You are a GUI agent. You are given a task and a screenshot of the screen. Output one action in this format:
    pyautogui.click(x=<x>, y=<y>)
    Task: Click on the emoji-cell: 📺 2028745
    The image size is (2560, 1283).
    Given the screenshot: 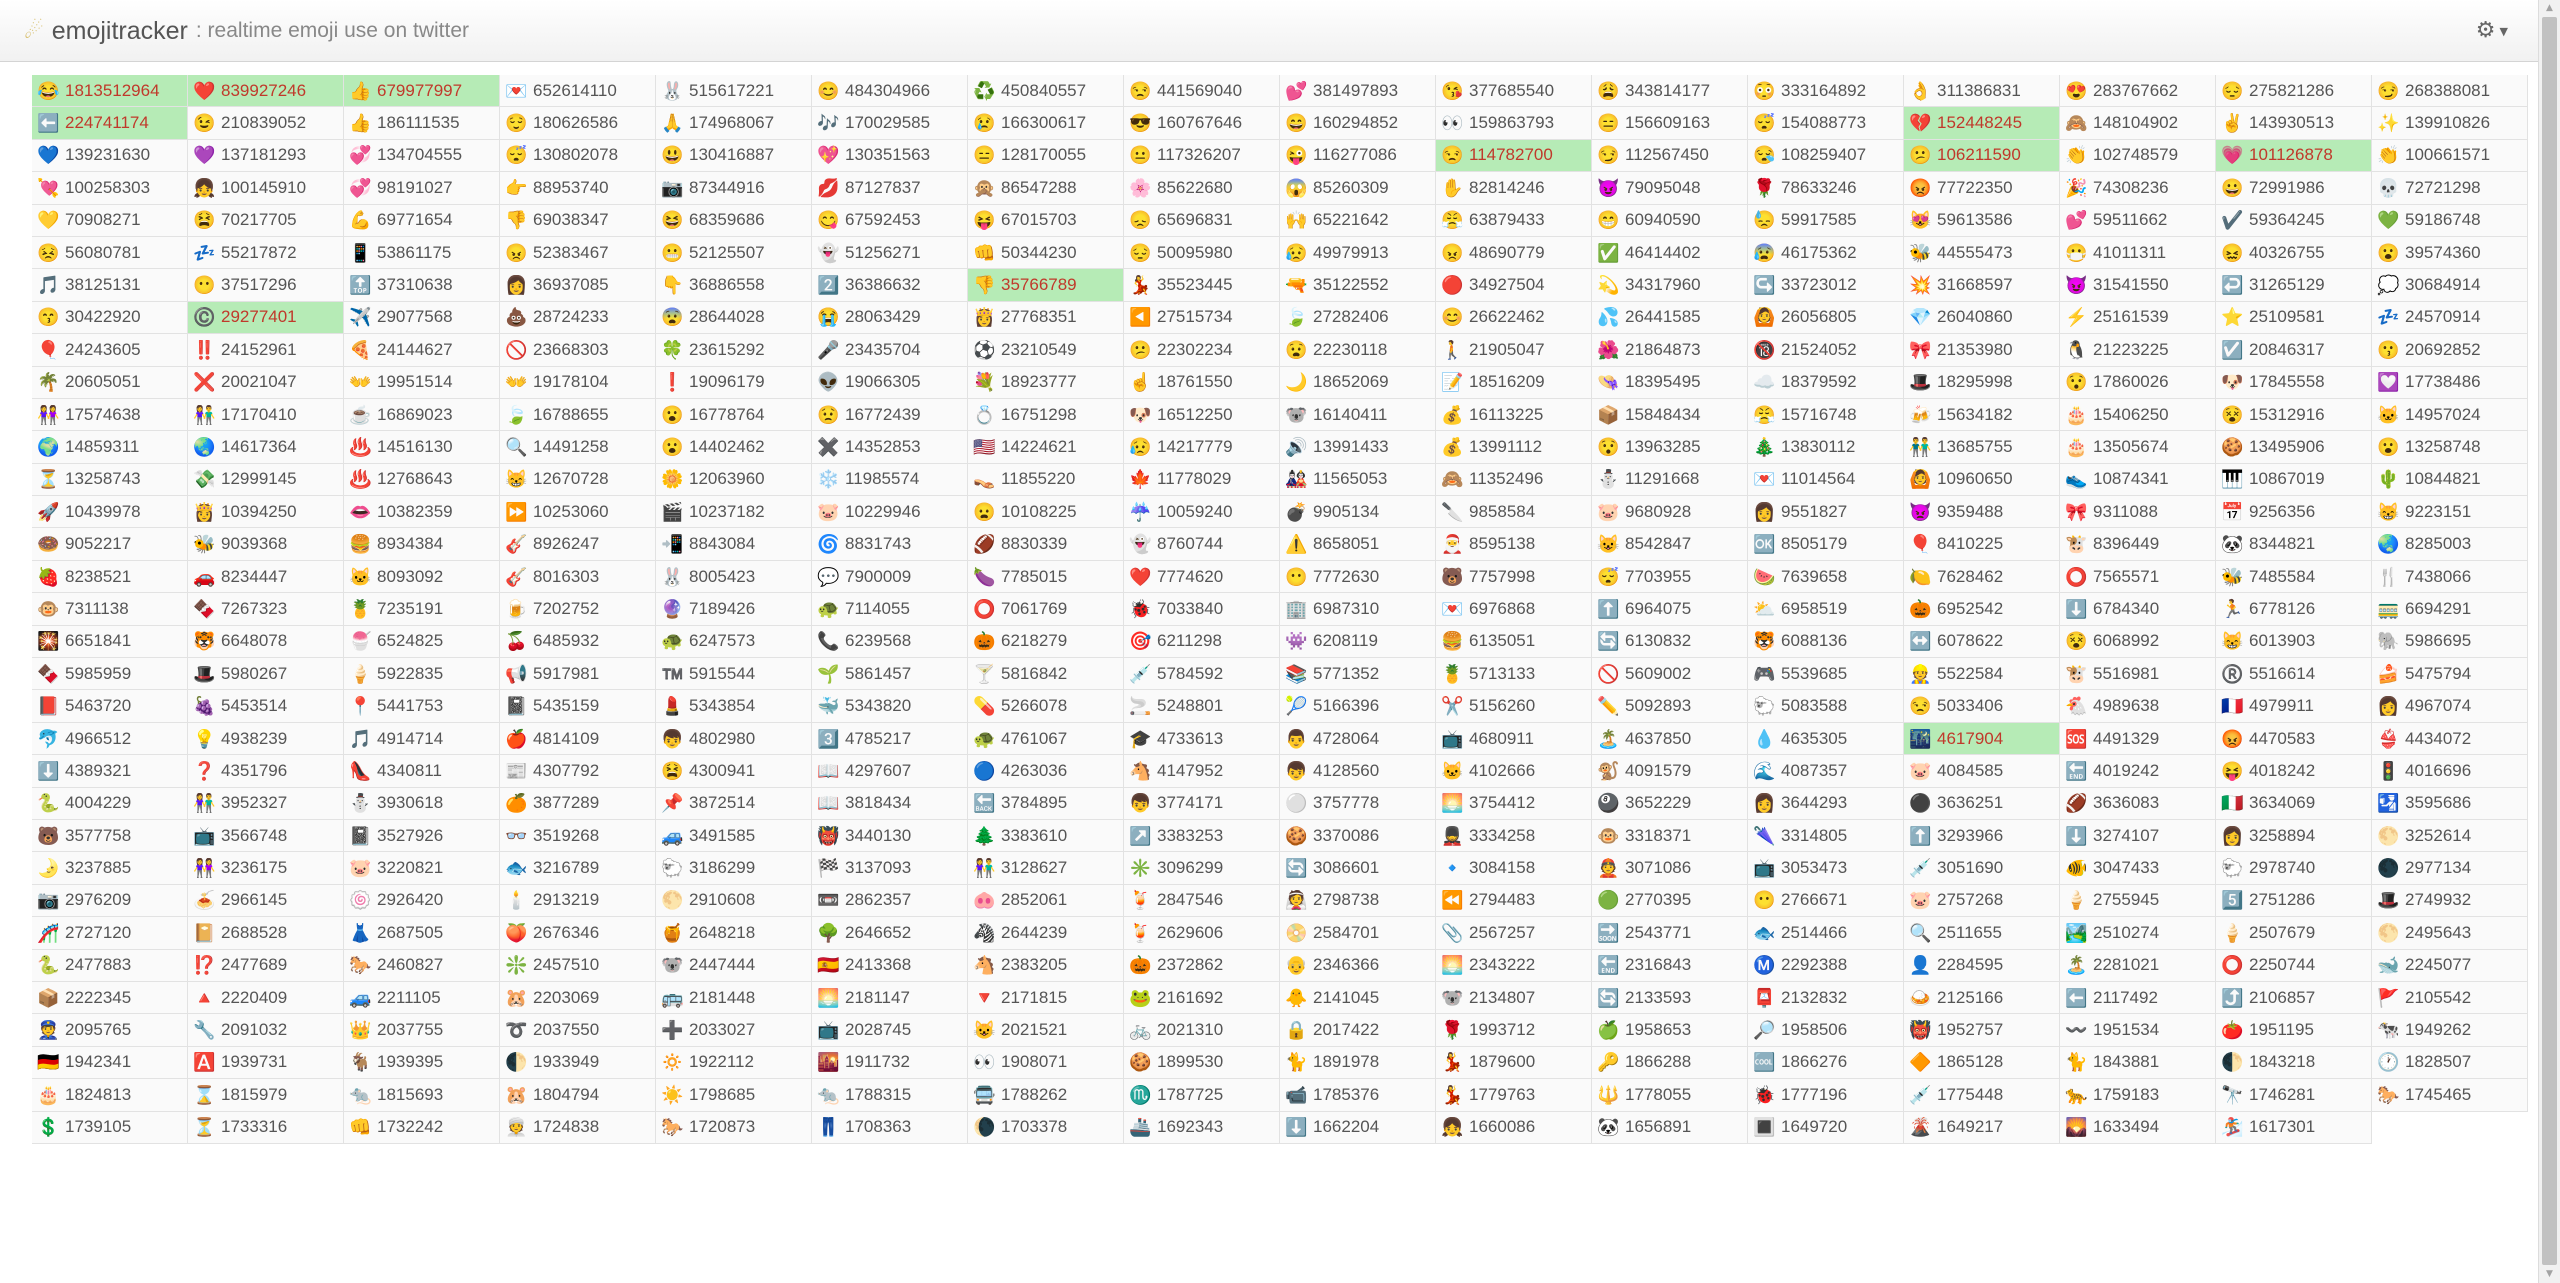 What is the action you would take?
    pyautogui.click(x=890, y=1030)
    